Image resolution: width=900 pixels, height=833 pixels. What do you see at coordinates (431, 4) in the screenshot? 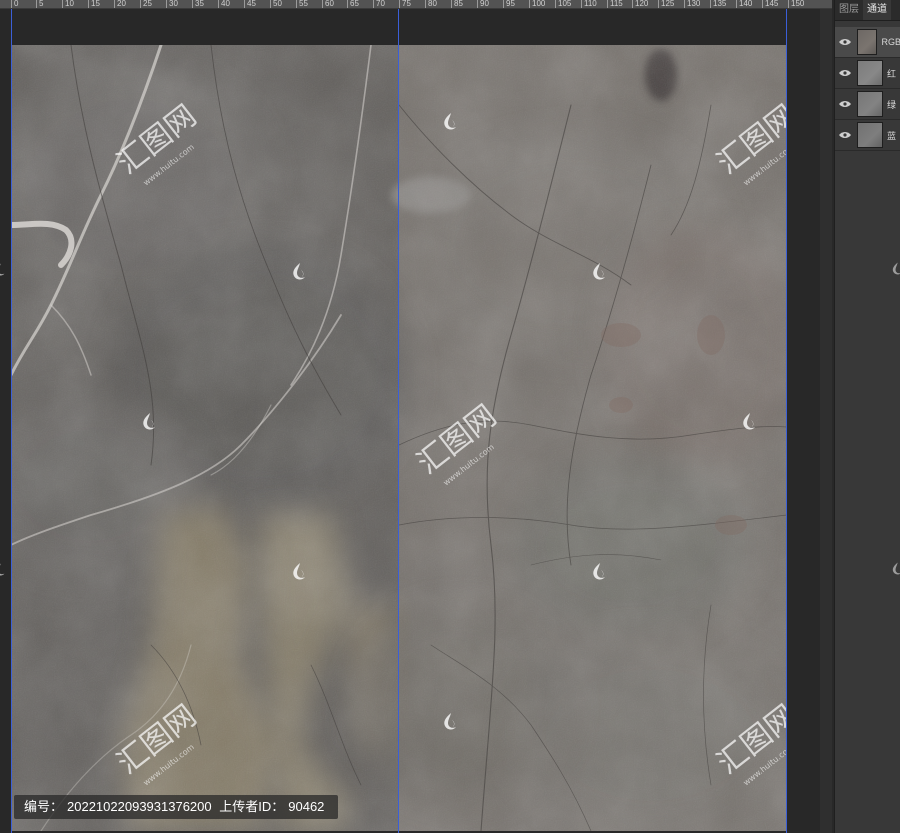
I see `ruler-tick: 80` at bounding box center [431, 4].